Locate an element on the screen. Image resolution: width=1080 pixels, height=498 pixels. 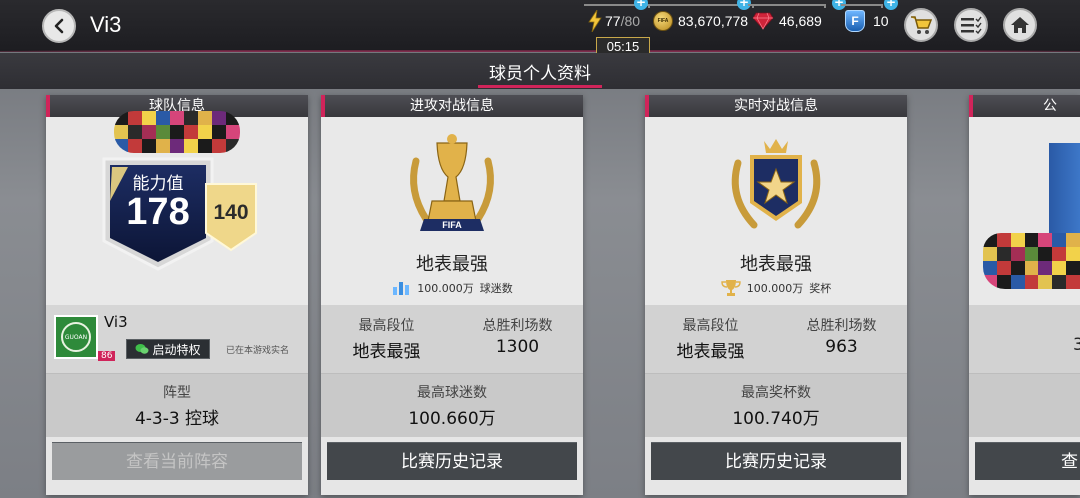
fans-line: 100.000万 球迷数 is located at coordinates (452, 288).